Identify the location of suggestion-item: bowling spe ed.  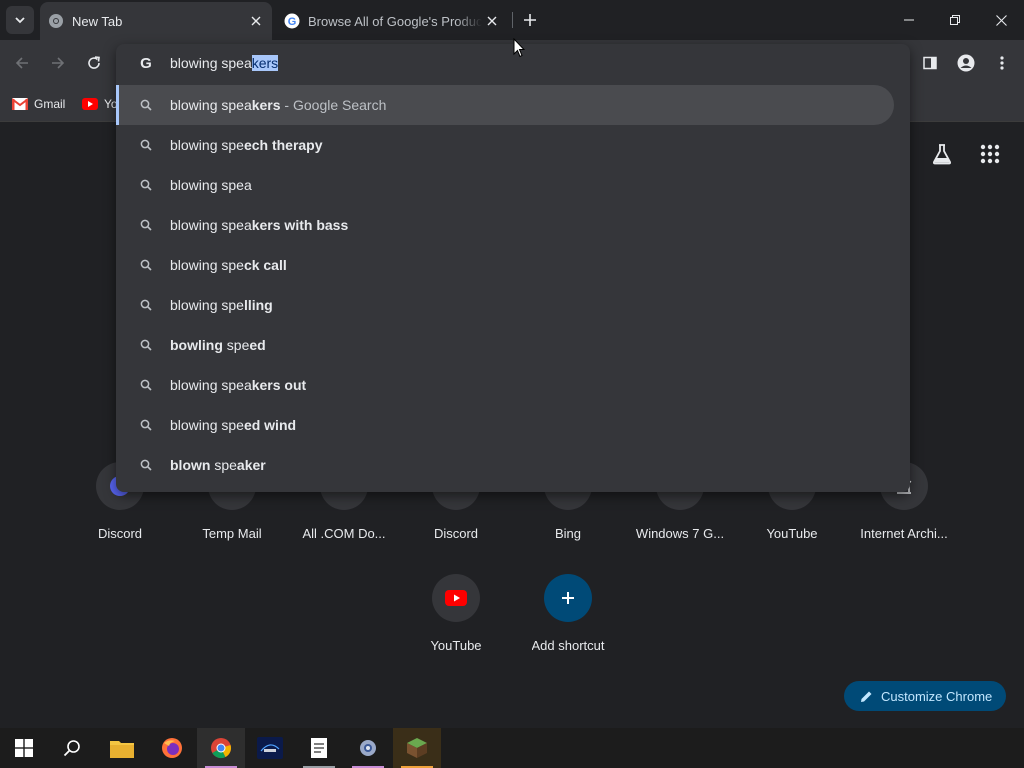
(513, 345).